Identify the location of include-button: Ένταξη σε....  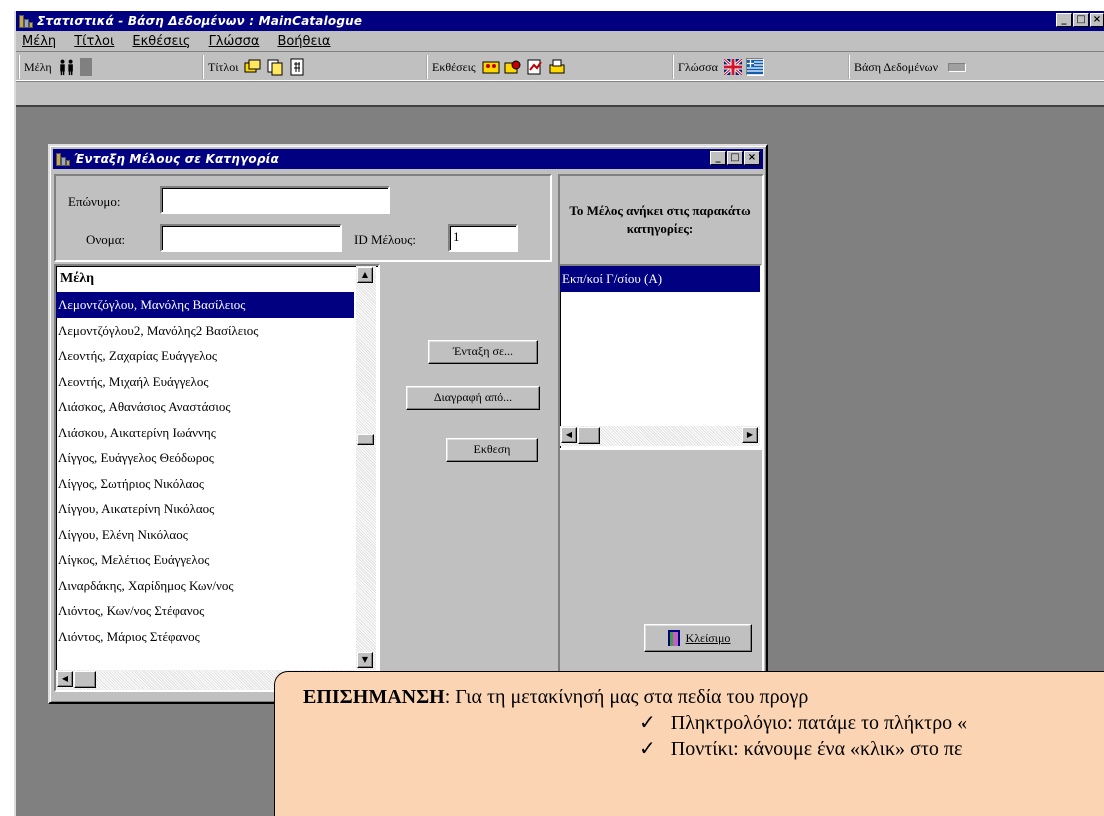
(483, 352).